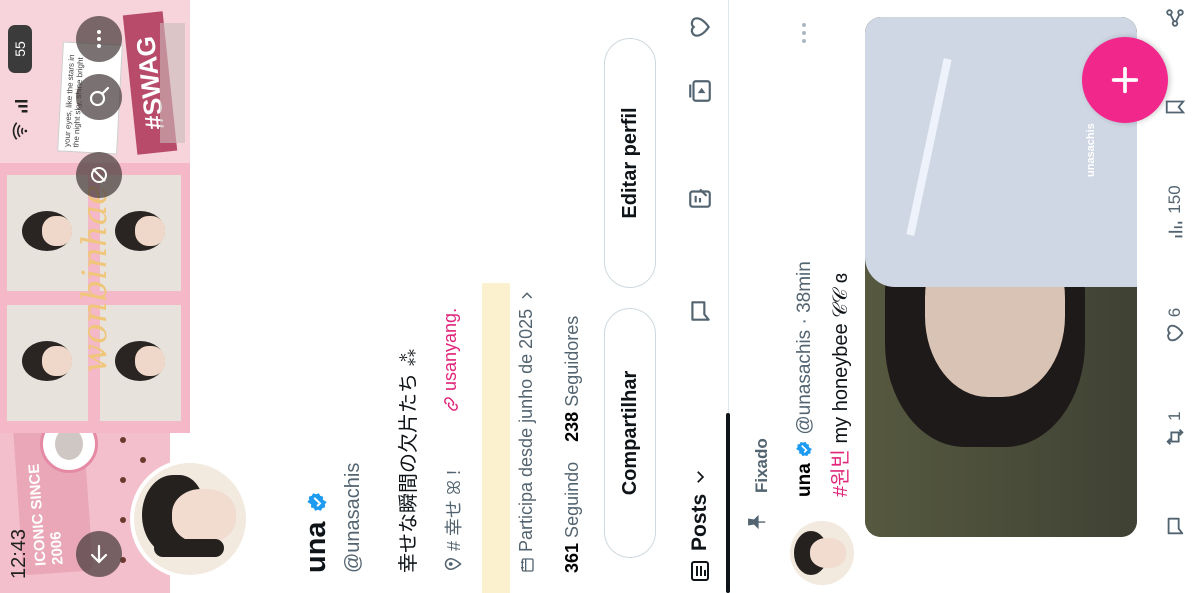 The height and width of the screenshot is (593, 1200). I want to click on profile-joined: Participa desde junho de 2025, so click(526, 430).